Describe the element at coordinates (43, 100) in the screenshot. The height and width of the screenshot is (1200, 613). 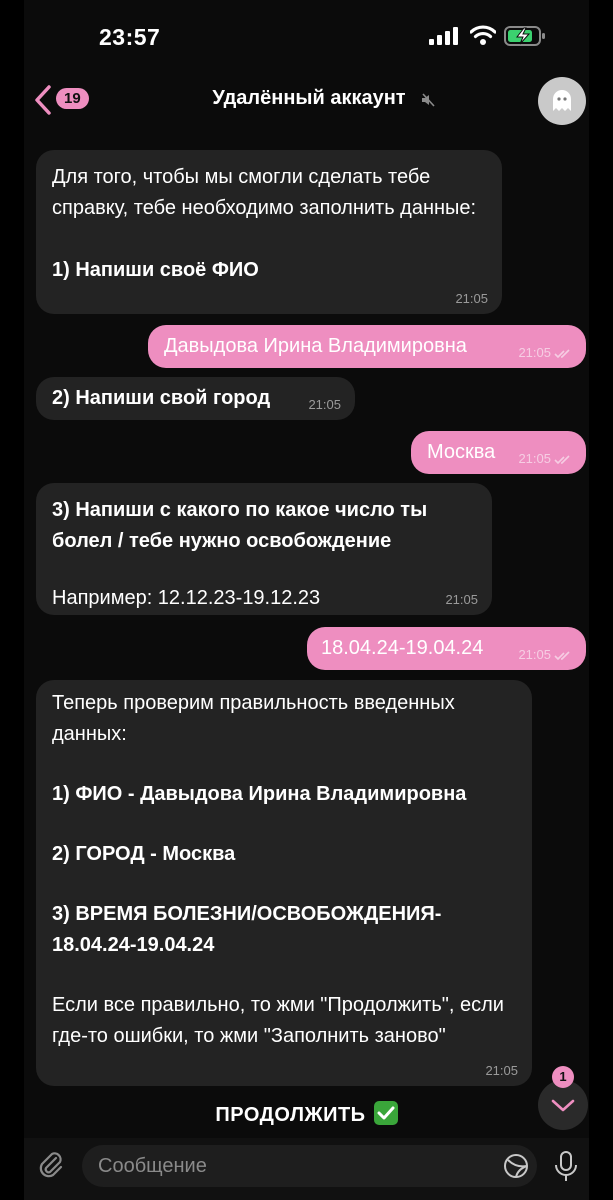
I see `back-chevron-icon` at that location.